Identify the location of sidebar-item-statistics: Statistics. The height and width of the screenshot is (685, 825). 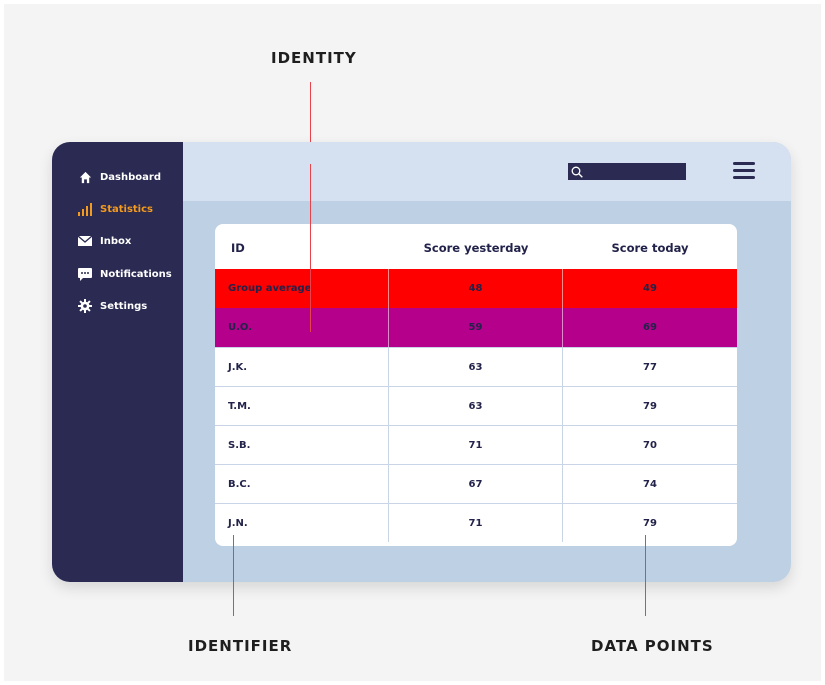
(115, 209).